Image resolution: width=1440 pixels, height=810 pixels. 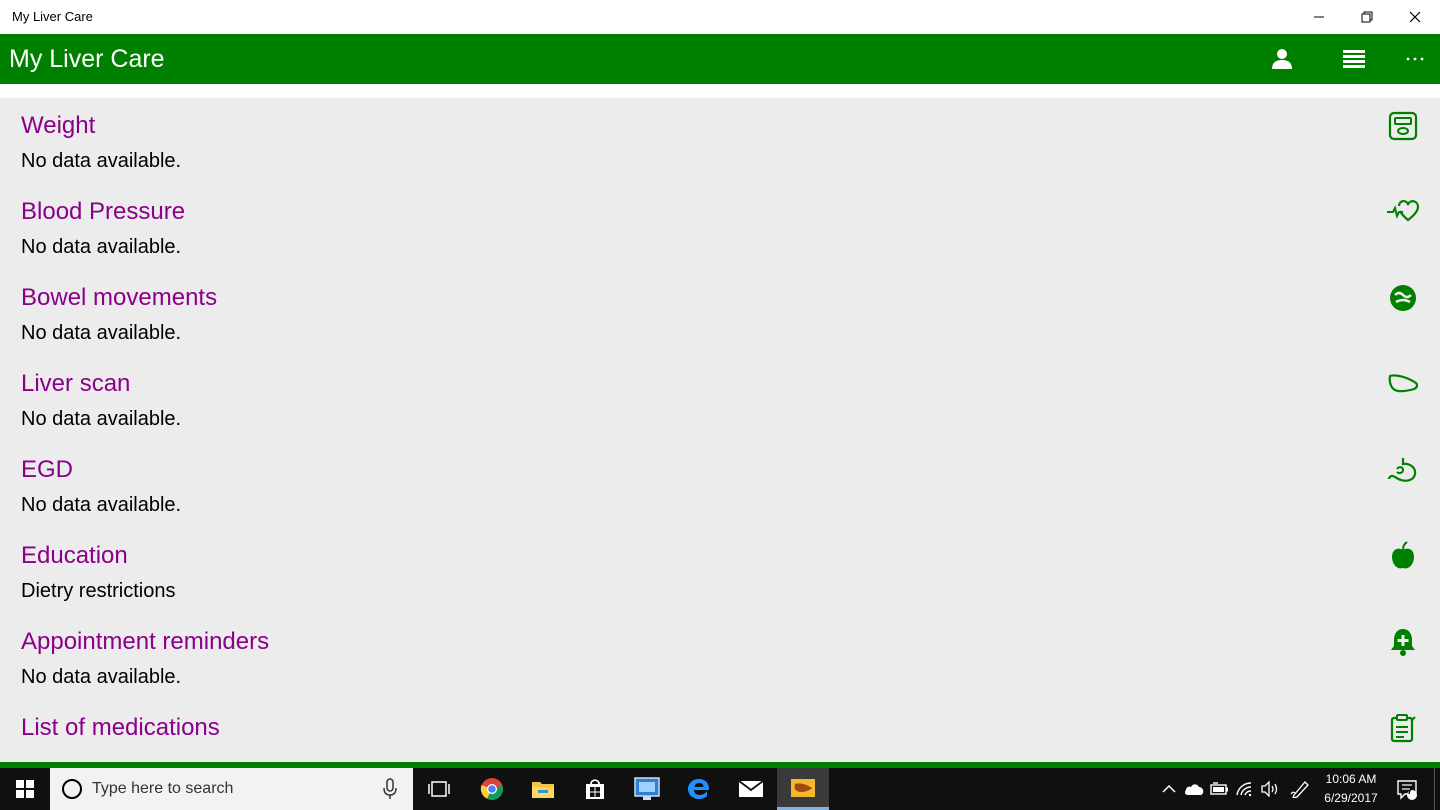 I want to click on scale-icon, so click(x=1403, y=126).